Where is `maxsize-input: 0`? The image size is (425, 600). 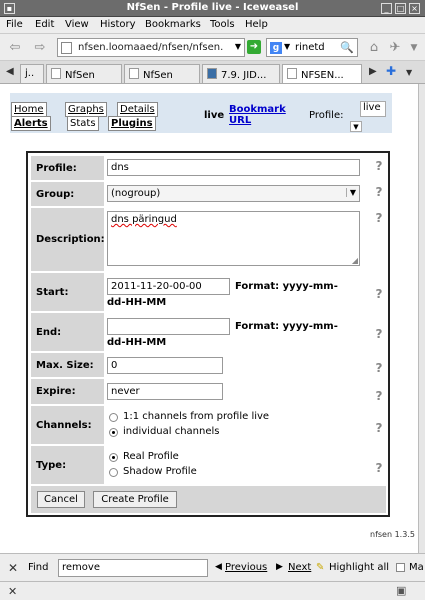 maxsize-input: 0 is located at coordinates (165, 365).